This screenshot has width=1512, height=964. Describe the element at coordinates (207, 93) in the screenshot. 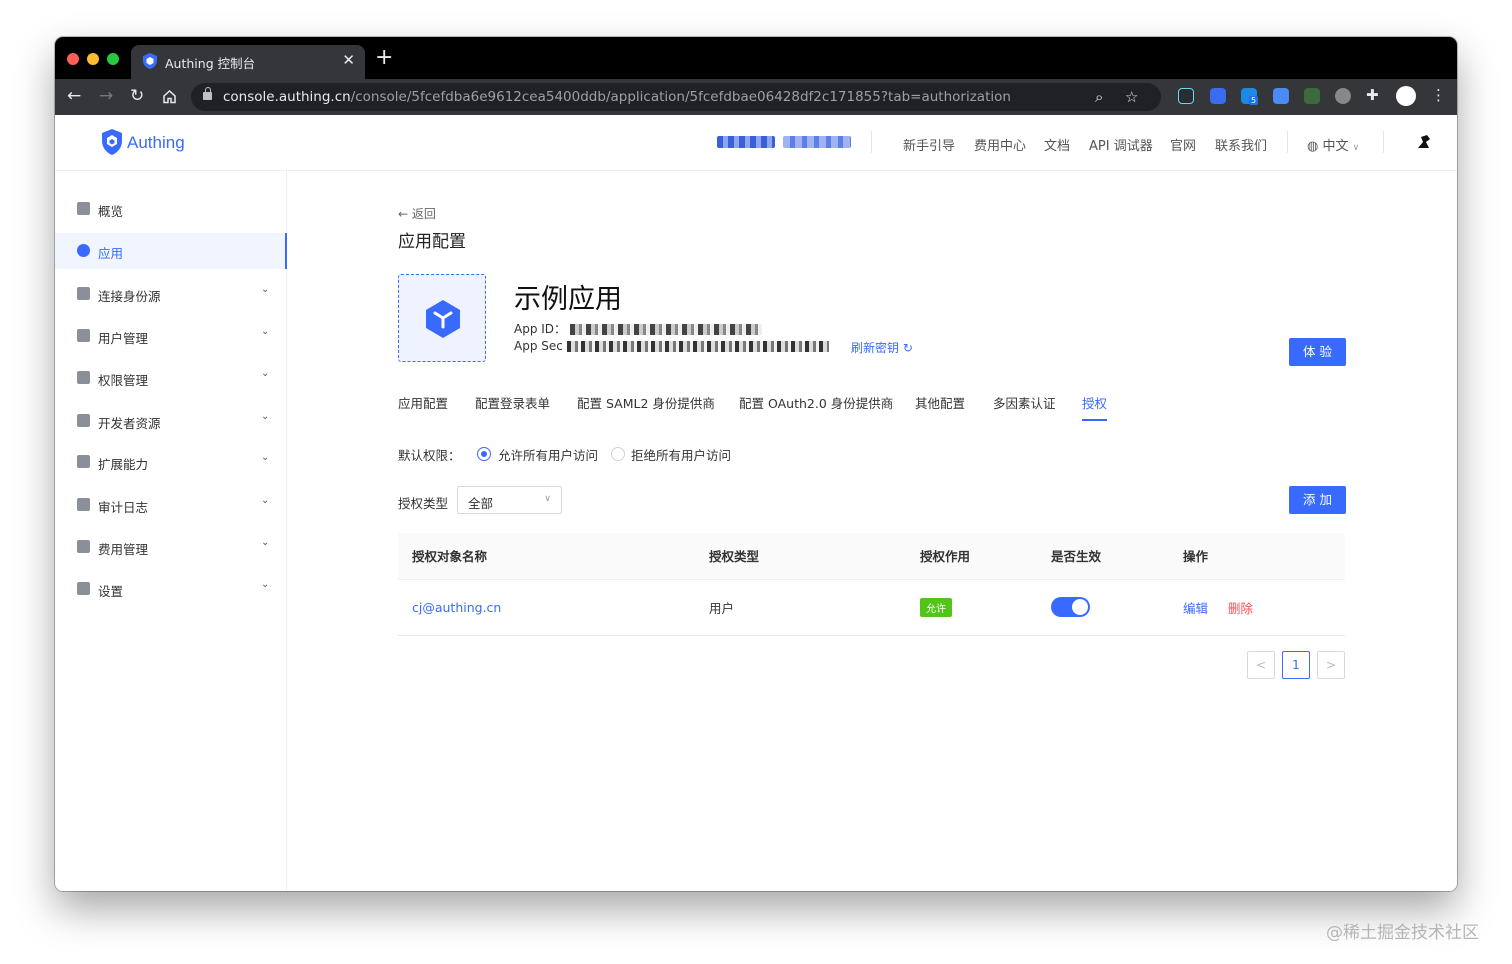

I see `lock-icon` at that location.